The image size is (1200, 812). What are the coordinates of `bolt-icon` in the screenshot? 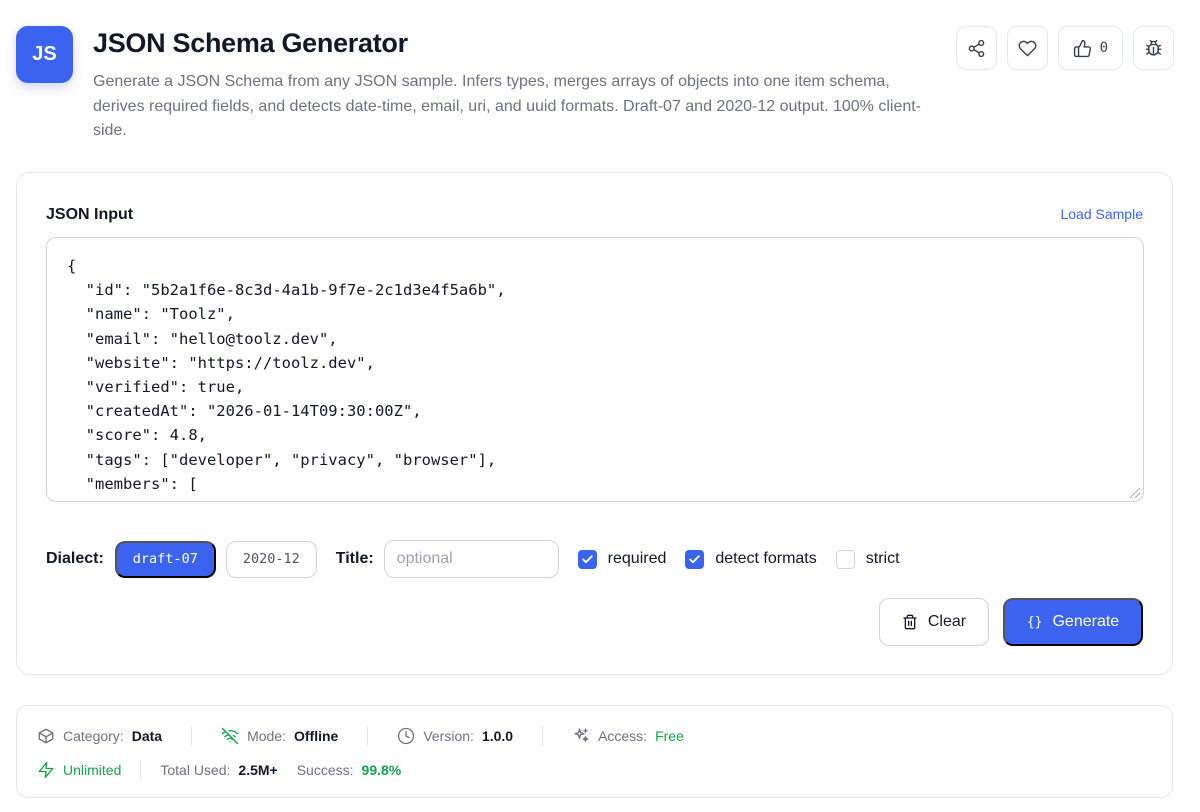 It's located at (46, 770).